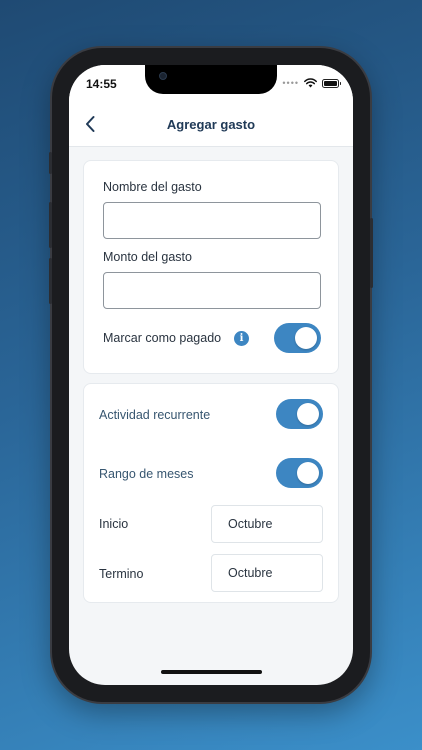  Describe the element at coordinates (331, 83) in the screenshot. I see `battery-icon` at that location.